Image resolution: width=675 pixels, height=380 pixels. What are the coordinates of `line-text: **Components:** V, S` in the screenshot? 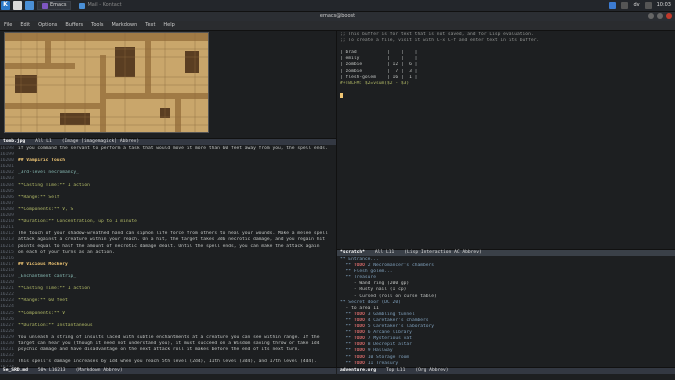 It's located at (46, 209).